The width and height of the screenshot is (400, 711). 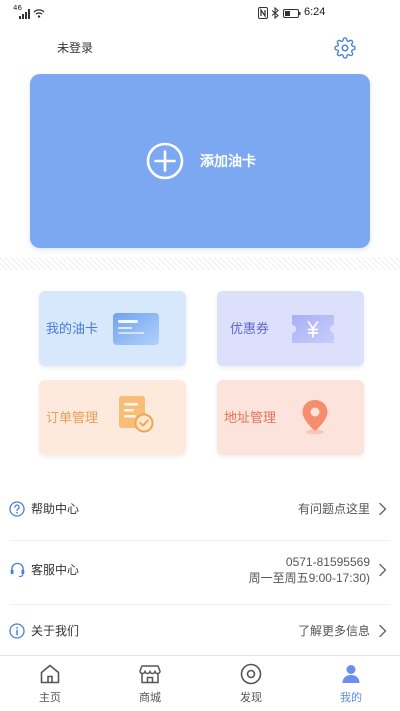 I want to click on coupon-icon, so click(x=313, y=329).